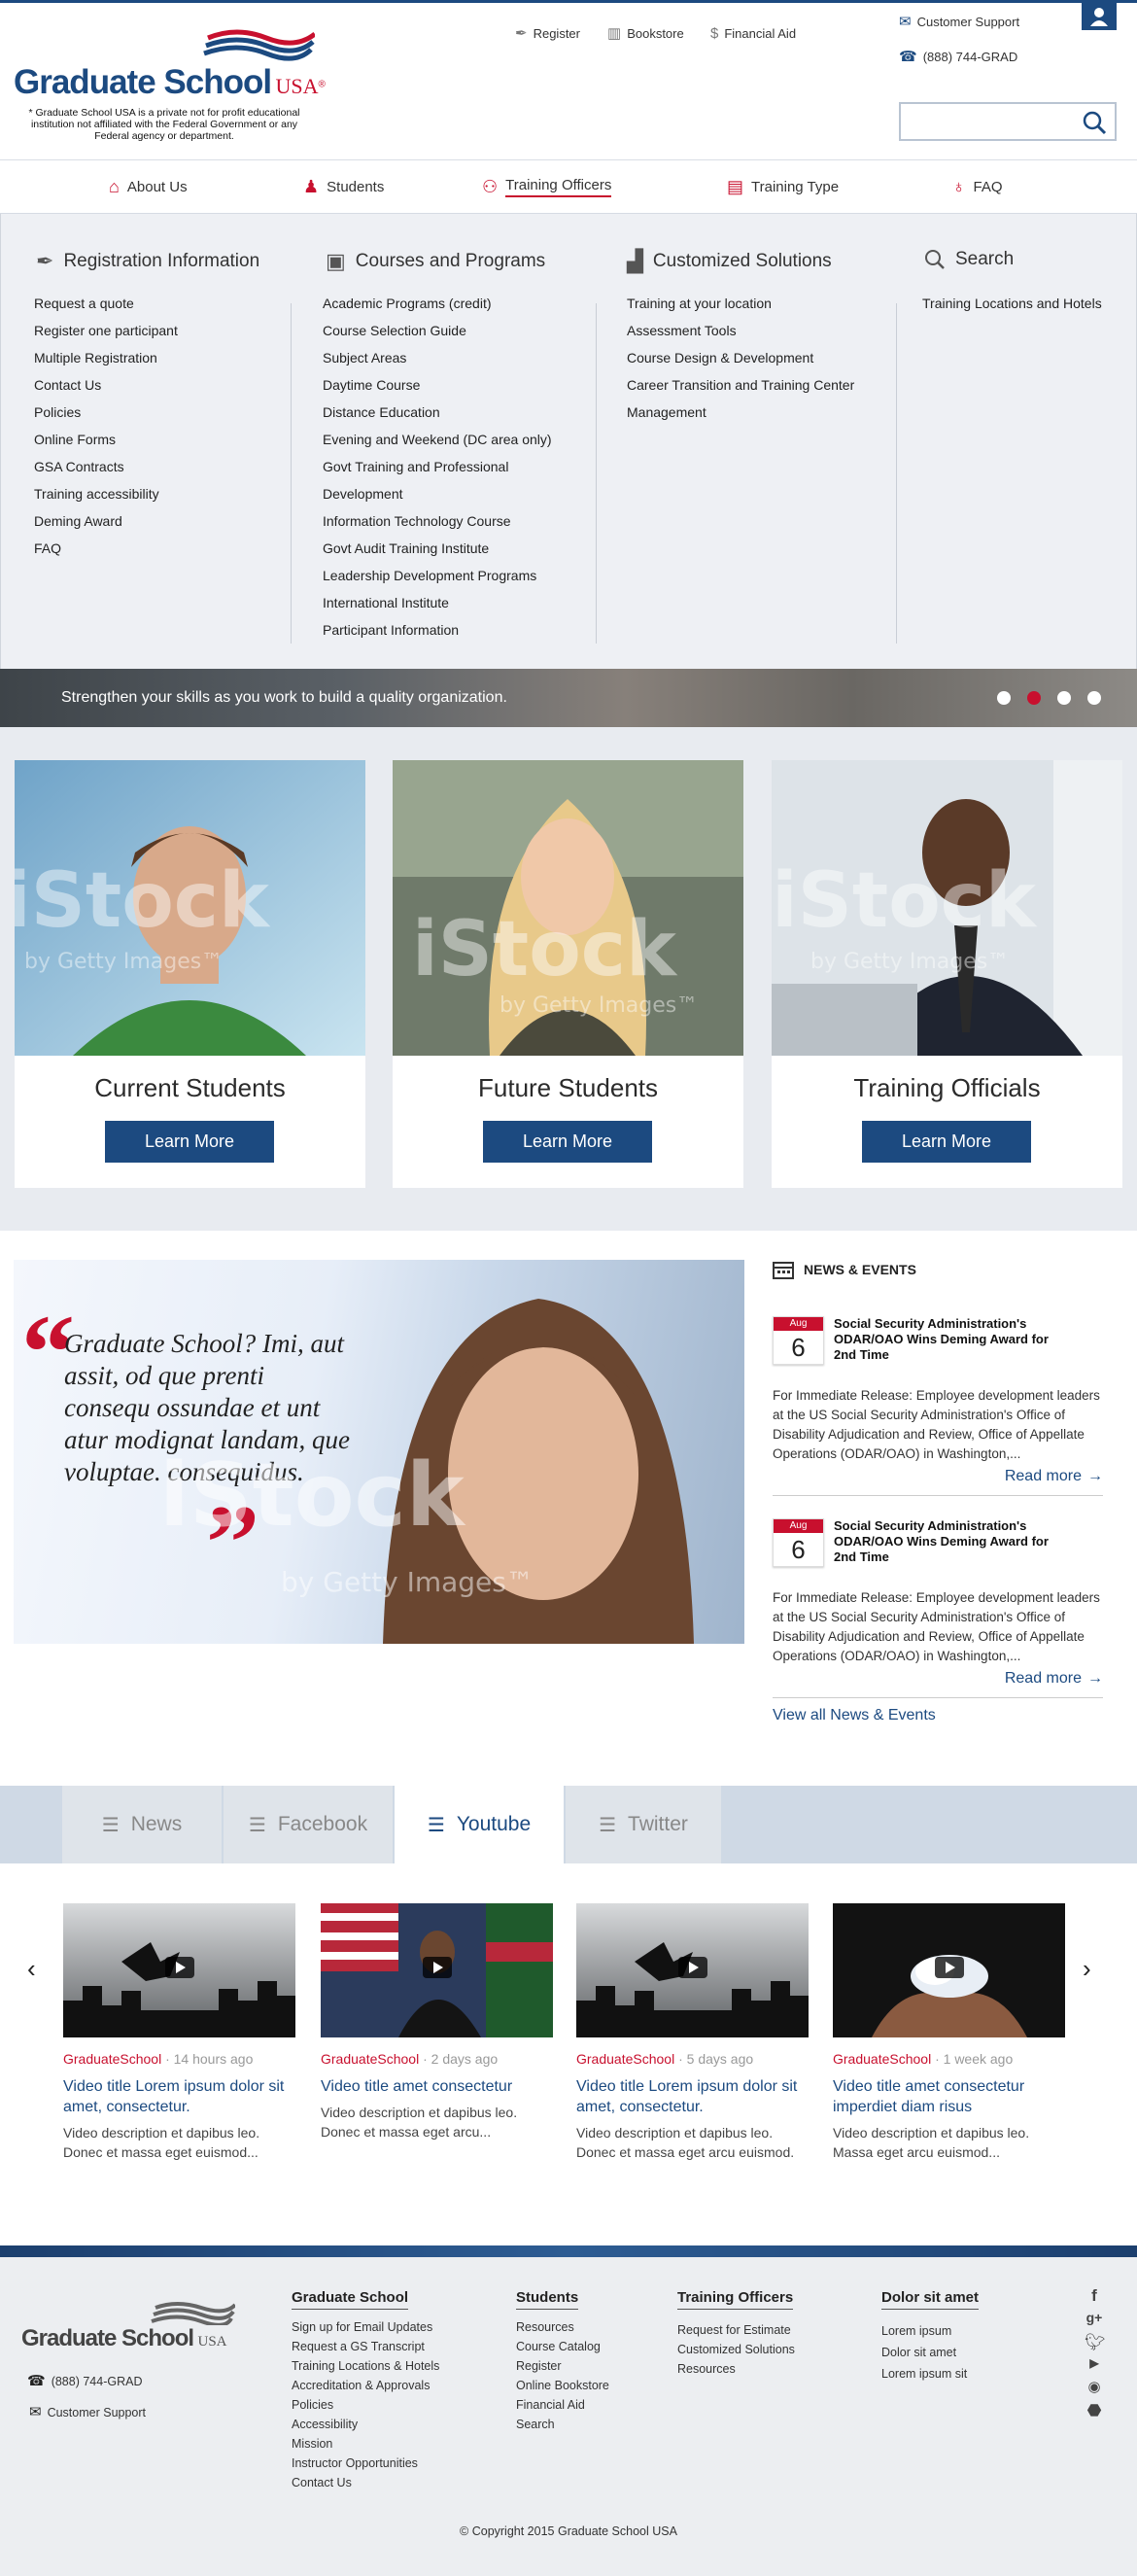  What do you see at coordinates (480, 1825) in the screenshot?
I see `tab-youtube: ☰ Youtube` at bounding box center [480, 1825].